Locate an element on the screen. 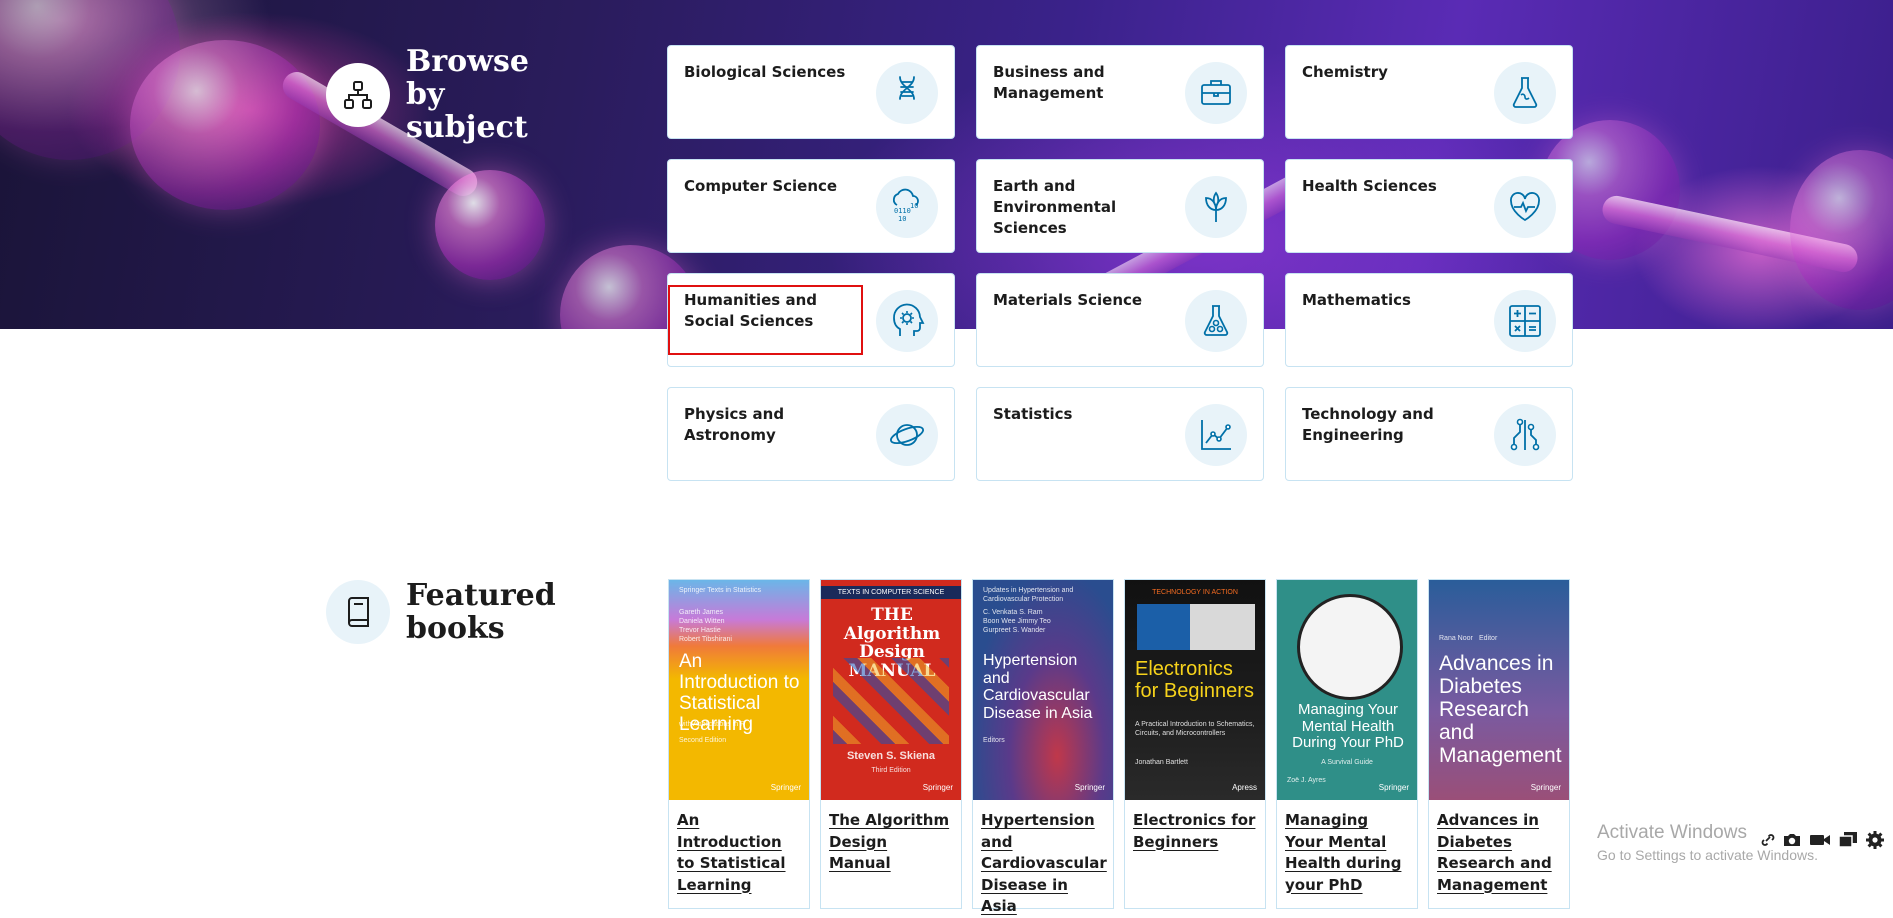 This screenshot has height=918, width=1893. subject-card-label: Chemistry is located at coordinates (1345, 72).